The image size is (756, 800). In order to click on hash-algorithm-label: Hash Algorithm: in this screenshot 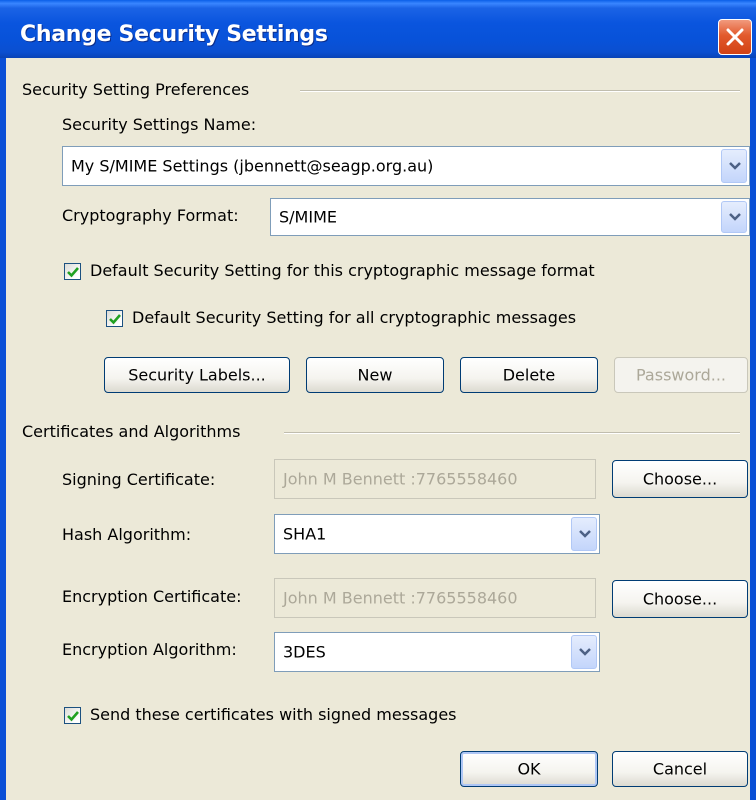, I will do `click(127, 534)`.